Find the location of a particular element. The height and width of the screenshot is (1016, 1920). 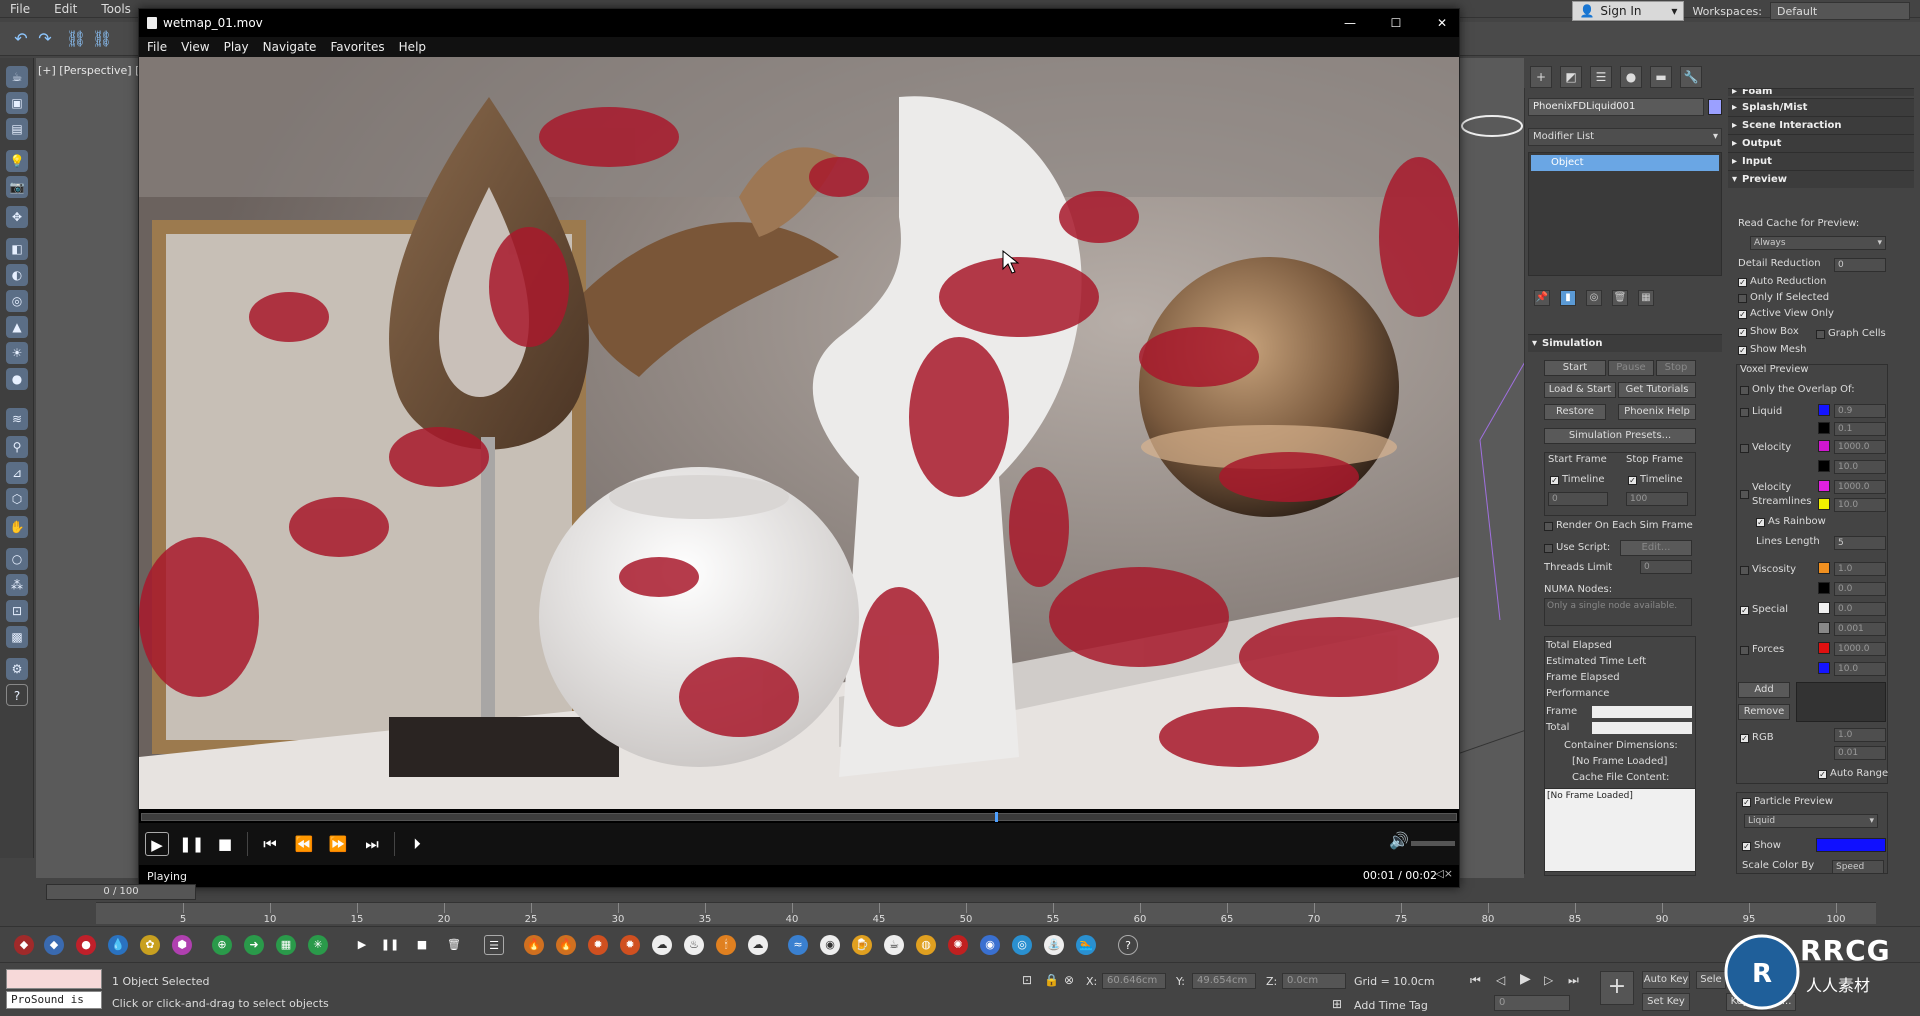

show-end-result-icon: ▮ is located at coordinates (1568, 298).